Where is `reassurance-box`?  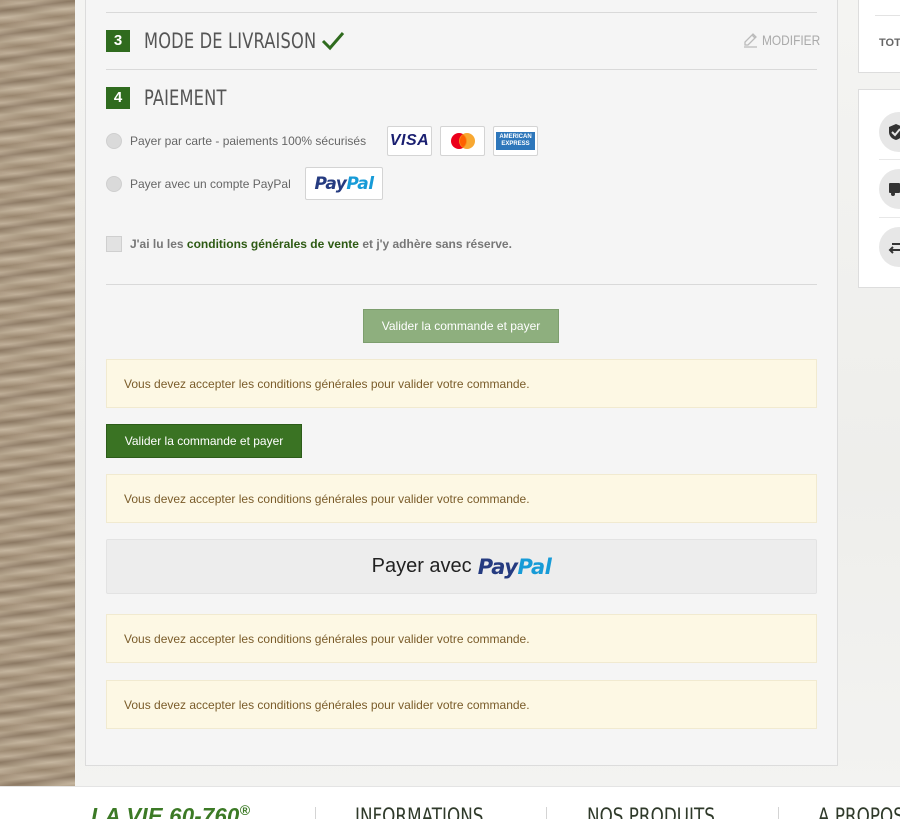
reassurance-box is located at coordinates (879, 188).